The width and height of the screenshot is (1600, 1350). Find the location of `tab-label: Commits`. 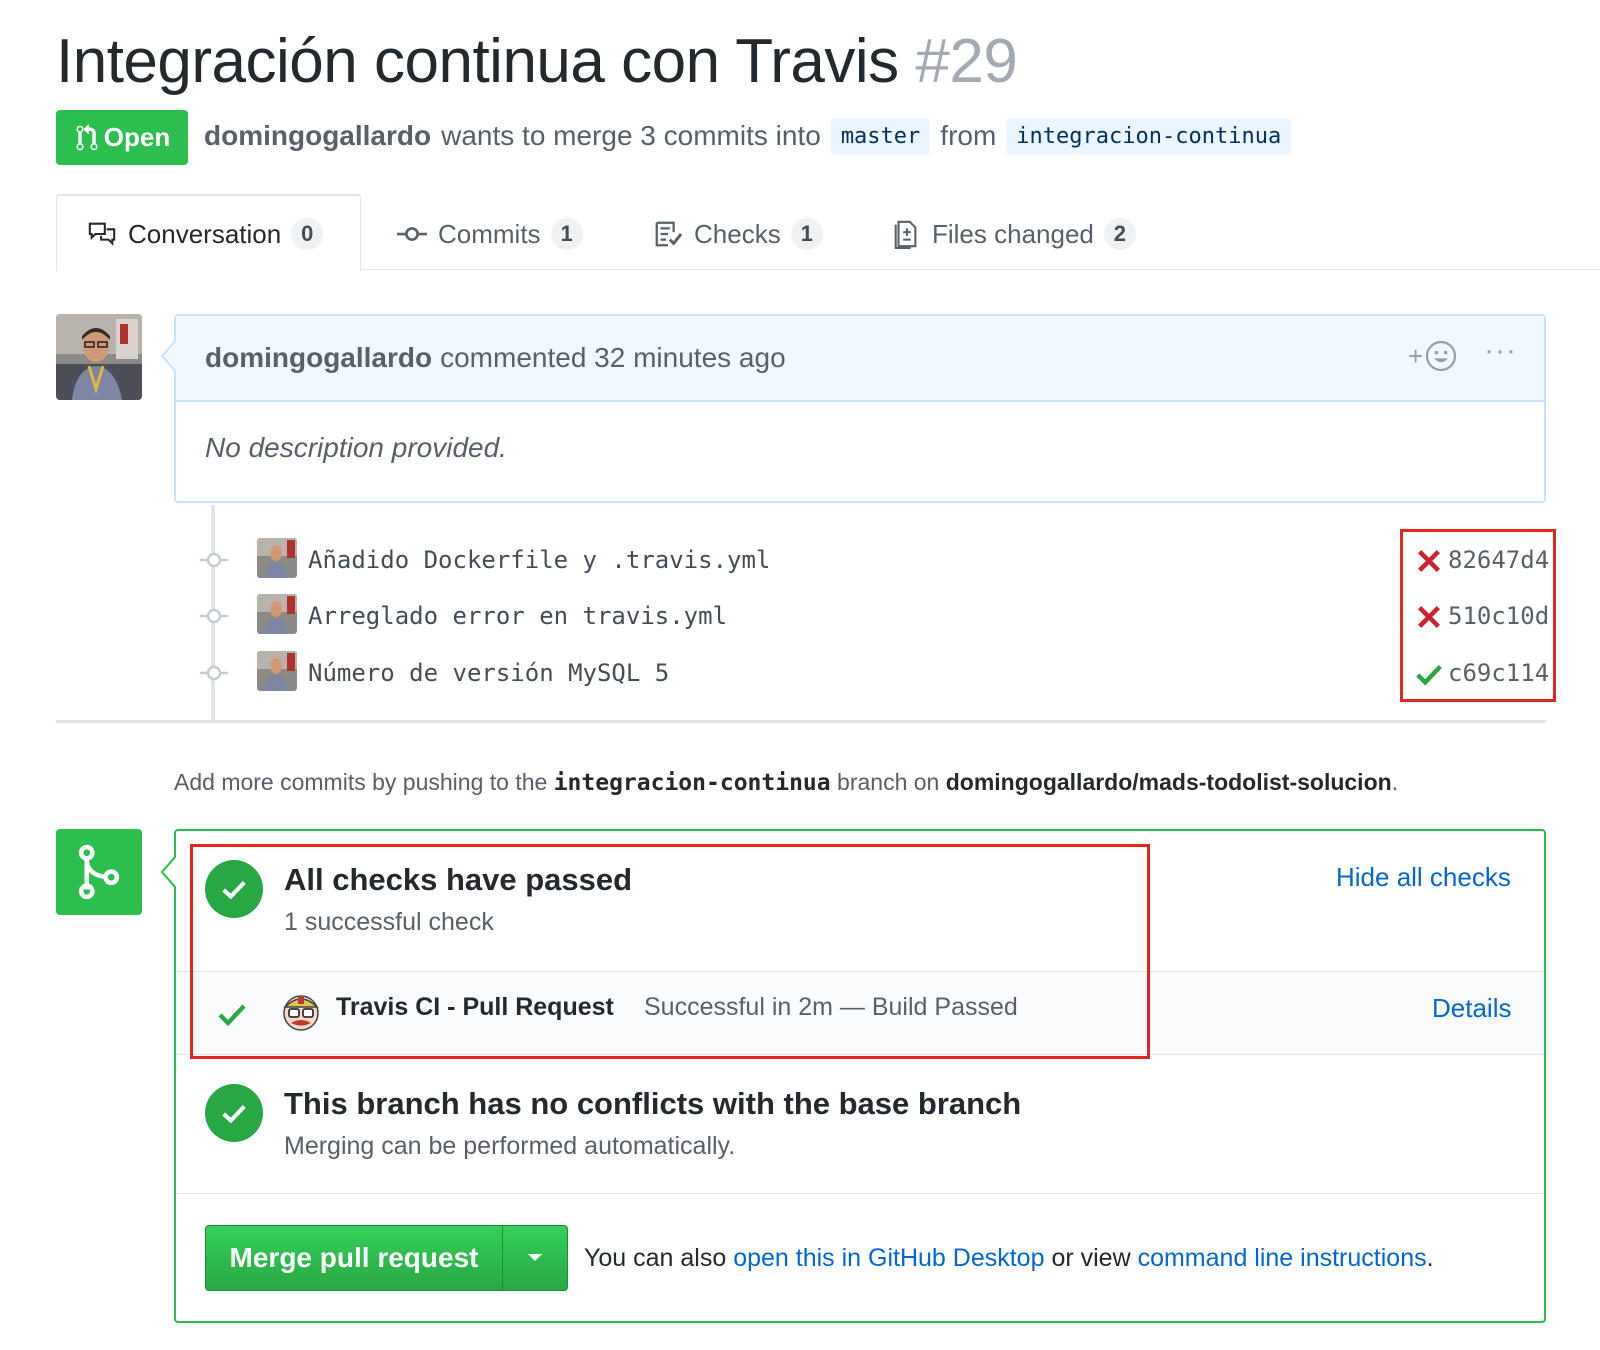

tab-label: Commits is located at coordinates (489, 233).